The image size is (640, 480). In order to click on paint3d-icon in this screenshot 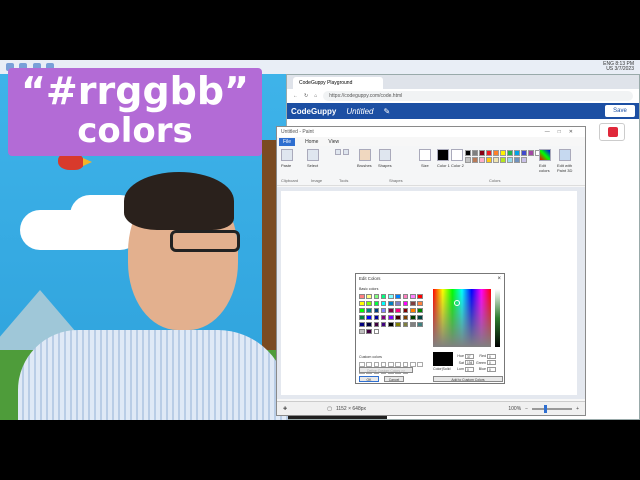, I will do `click(565, 155)`.